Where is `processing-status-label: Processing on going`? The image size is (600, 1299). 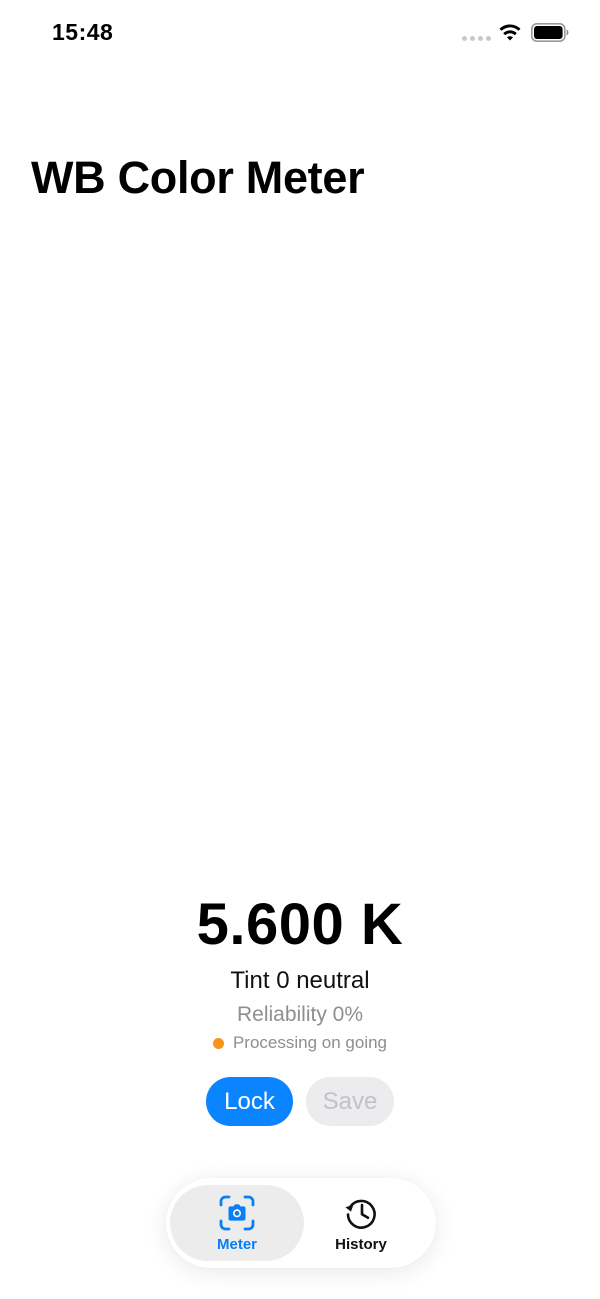
processing-status-label: Processing on going is located at coordinates (310, 1042).